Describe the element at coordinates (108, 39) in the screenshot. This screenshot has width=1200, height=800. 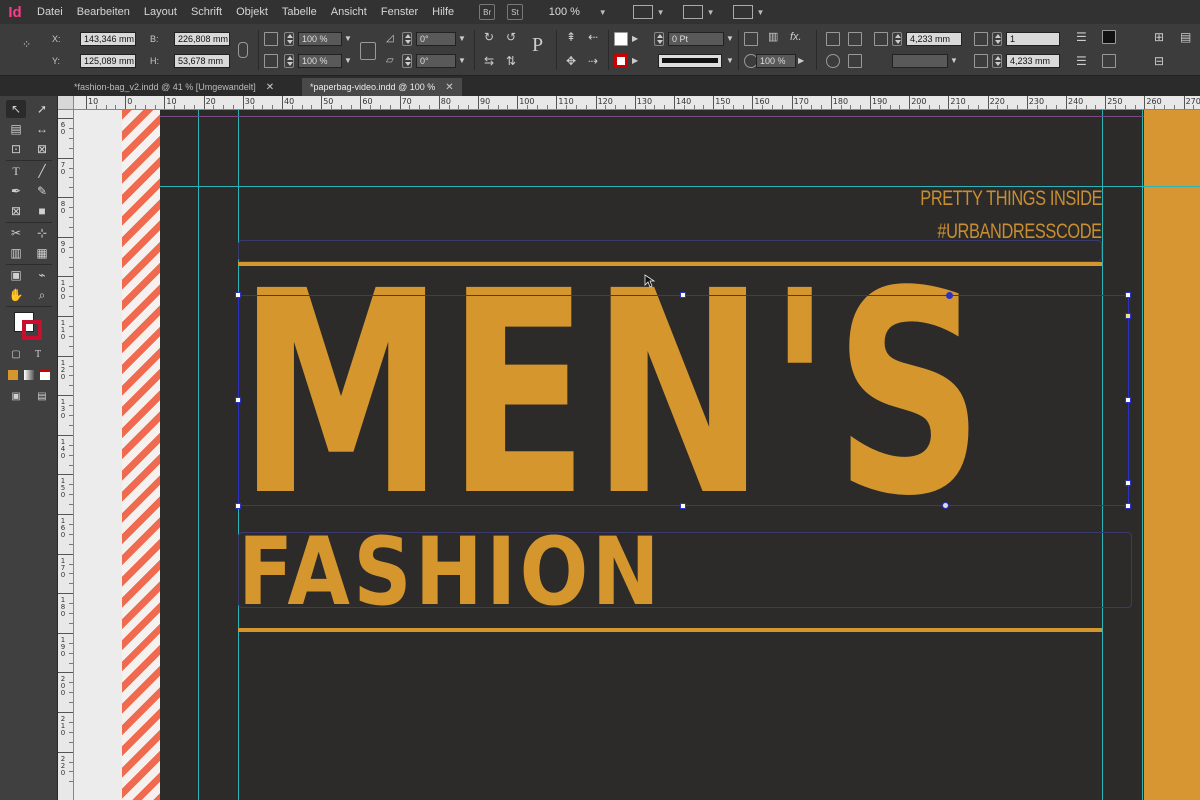
I see `x-position-field: 143,346 mm` at that location.